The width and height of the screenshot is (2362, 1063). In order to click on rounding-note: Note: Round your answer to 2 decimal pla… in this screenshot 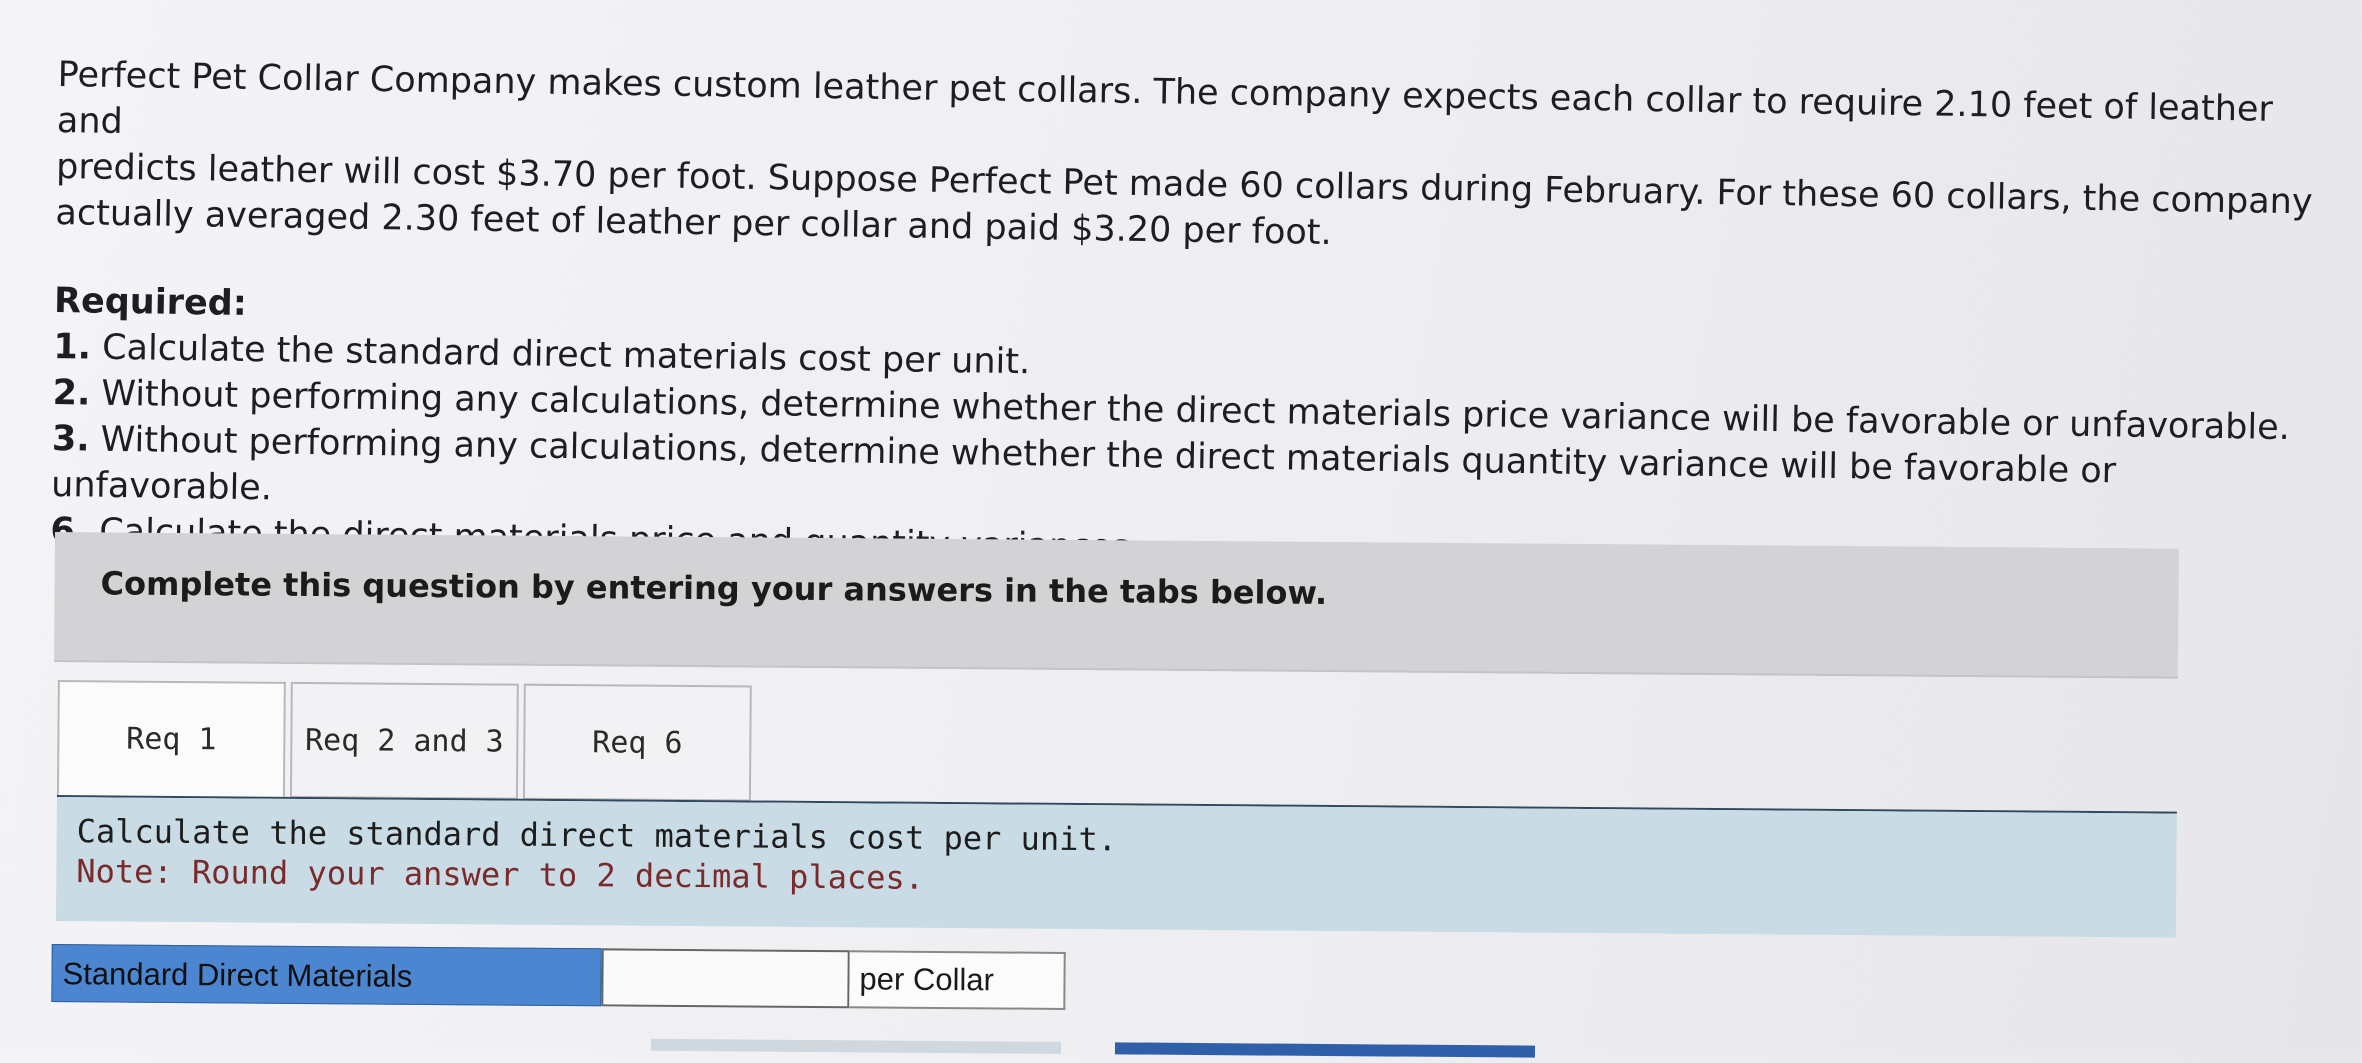, I will do `click(500, 874)`.